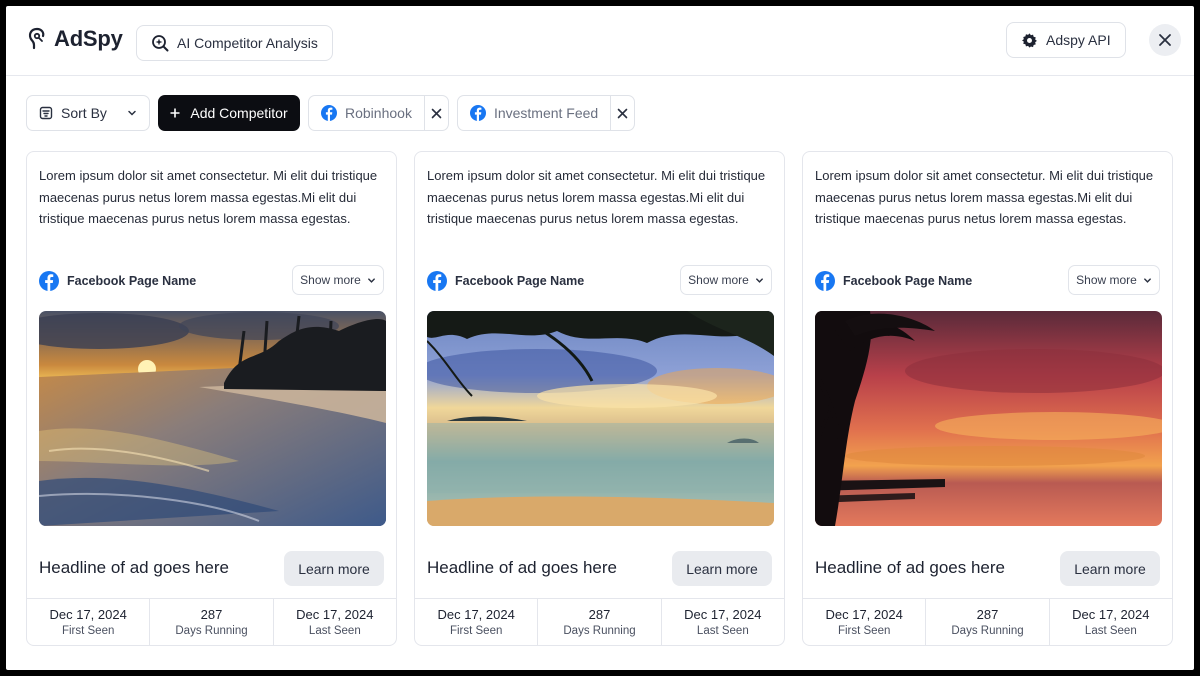 The image size is (1200, 676). What do you see at coordinates (600, 41) in the screenshot?
I see `top-bar: AdSpy AI Competitor Analysis Adspy API` at bounding box center [600, 41].